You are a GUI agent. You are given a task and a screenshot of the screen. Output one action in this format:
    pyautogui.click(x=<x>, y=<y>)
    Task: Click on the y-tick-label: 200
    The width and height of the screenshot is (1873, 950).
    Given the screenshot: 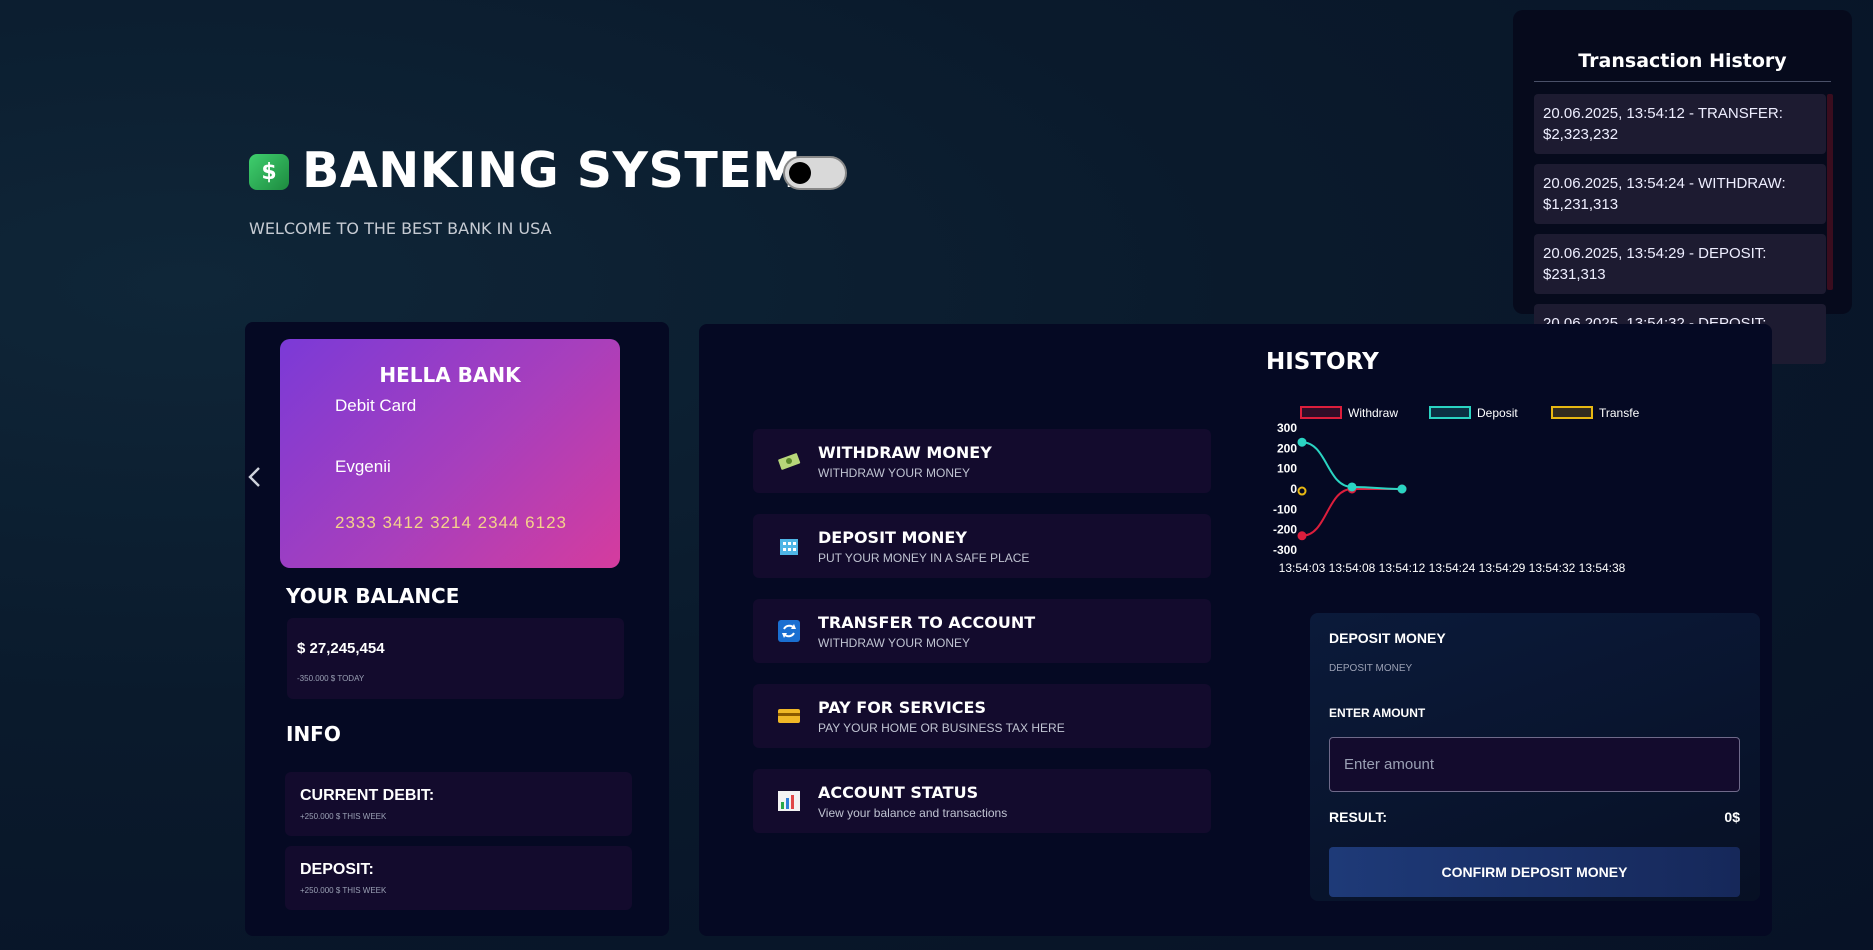 What is the action you would take?
    pyautogui.click(x=1287, y=448)
    